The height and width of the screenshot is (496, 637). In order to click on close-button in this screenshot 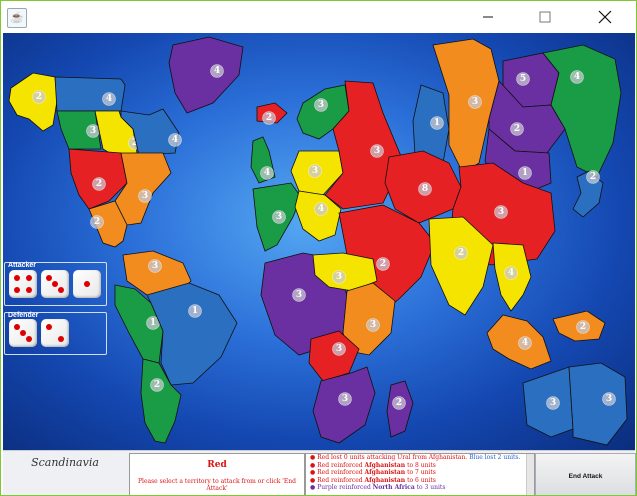, I will do `click(605, 16)`.